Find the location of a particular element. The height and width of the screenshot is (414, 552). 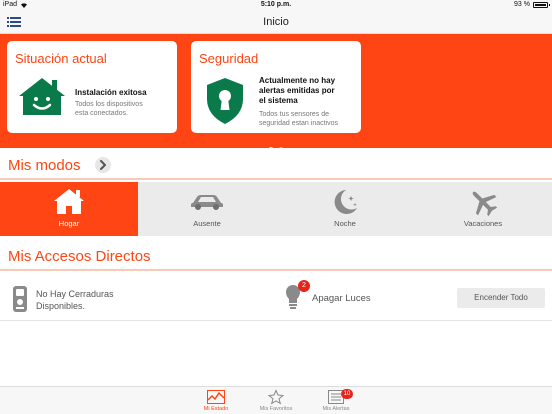

airplane-icon is located at coordinates (485, 204).